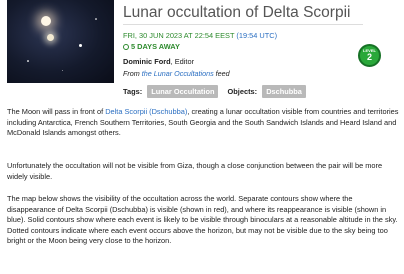 The height and width of the screenshot is (274, 404). Describe the element at coordinates (179, 35) in the screenshot. I see `event-local-time: FRI, 30 JUN 2023 AT 22:54 EEST` at that location.